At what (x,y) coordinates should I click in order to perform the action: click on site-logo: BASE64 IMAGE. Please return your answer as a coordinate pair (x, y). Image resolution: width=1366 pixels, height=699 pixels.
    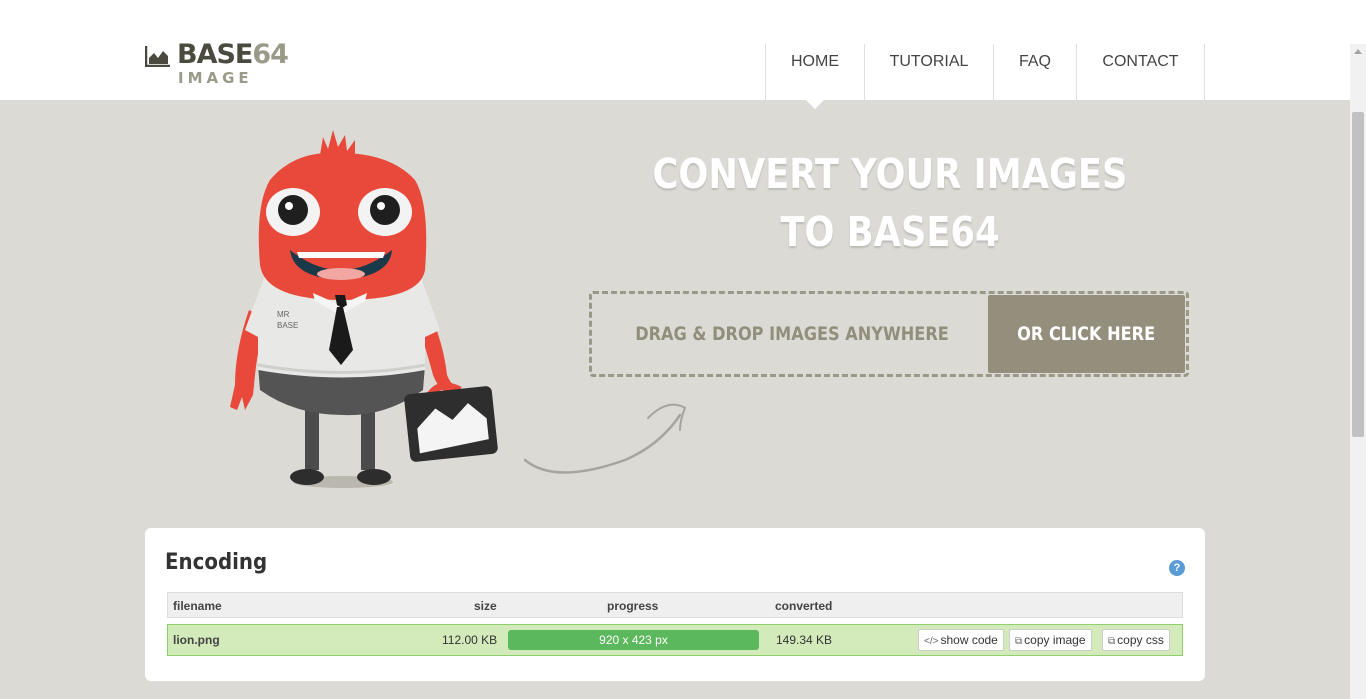
    Looking at the image, I should click on (217, 64).